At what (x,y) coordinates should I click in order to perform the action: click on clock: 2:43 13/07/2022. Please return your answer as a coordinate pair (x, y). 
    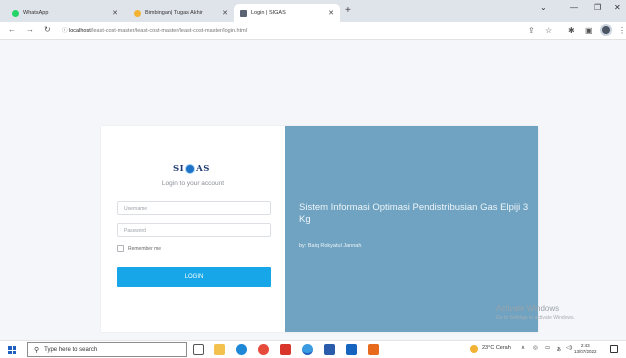
    Looking at the image, I should click on (585, 349).